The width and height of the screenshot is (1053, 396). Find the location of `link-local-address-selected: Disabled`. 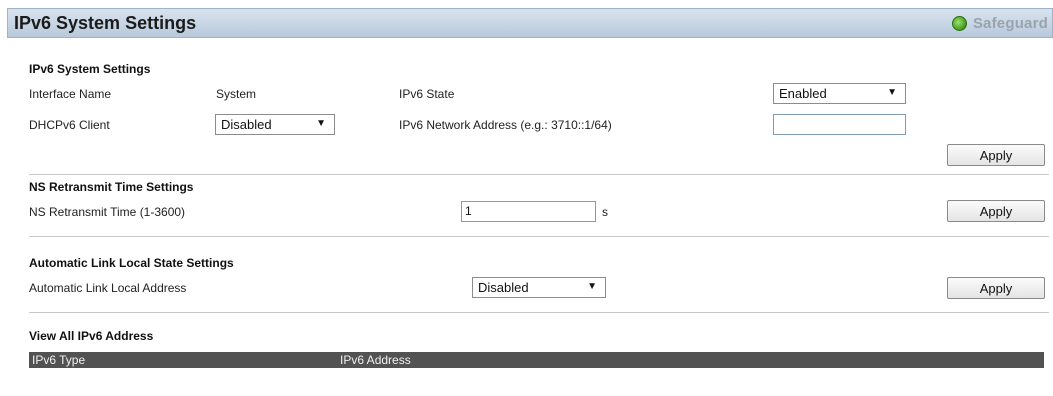

link-local-address-selected: Disabled is located at coordinates (503, 287).